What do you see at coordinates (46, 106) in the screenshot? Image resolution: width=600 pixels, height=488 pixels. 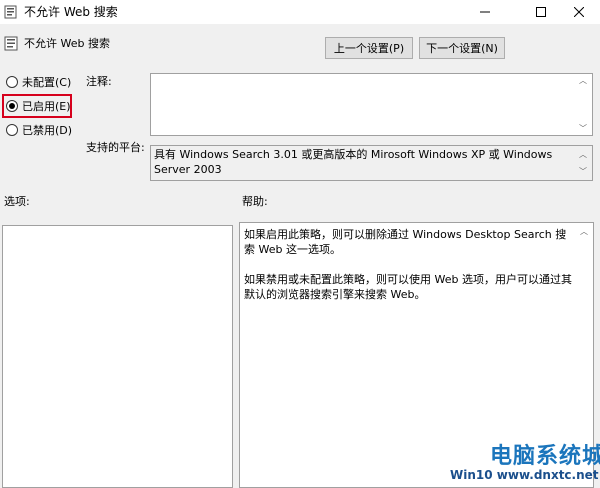 I see `radio-label: 已启用(E)` at bounding box center [46, 106].